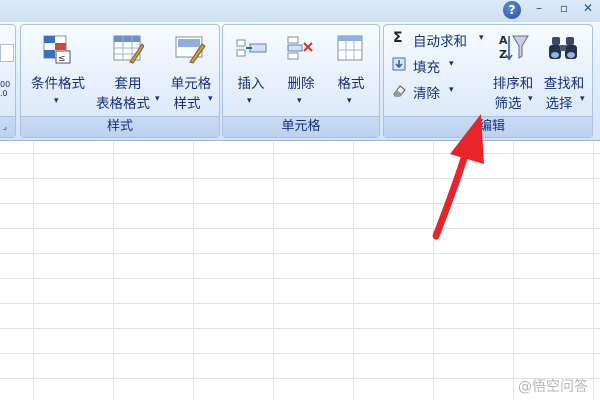  I want to click on watermark: @悟空问答, so click(553, 387).